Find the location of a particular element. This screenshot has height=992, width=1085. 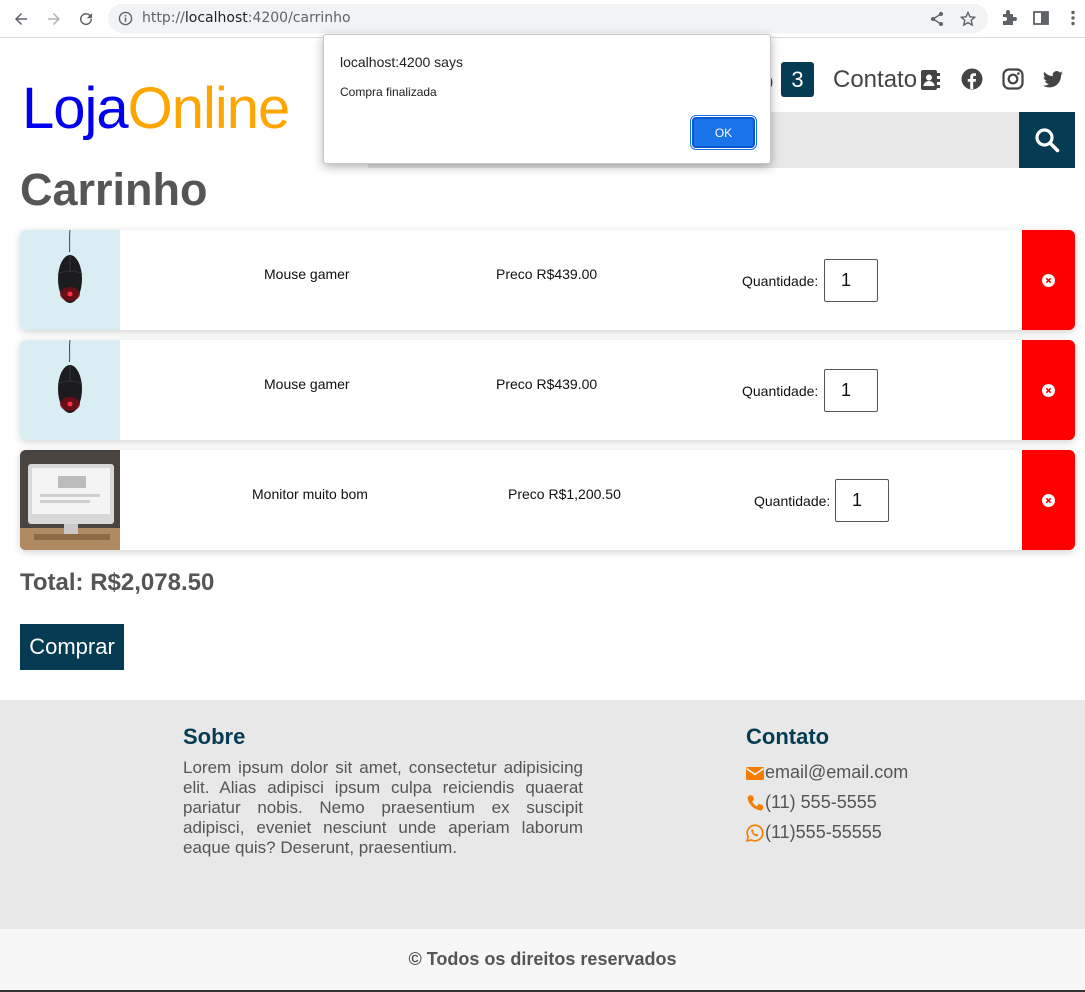

search-button is located at coordinates (1047, 140).